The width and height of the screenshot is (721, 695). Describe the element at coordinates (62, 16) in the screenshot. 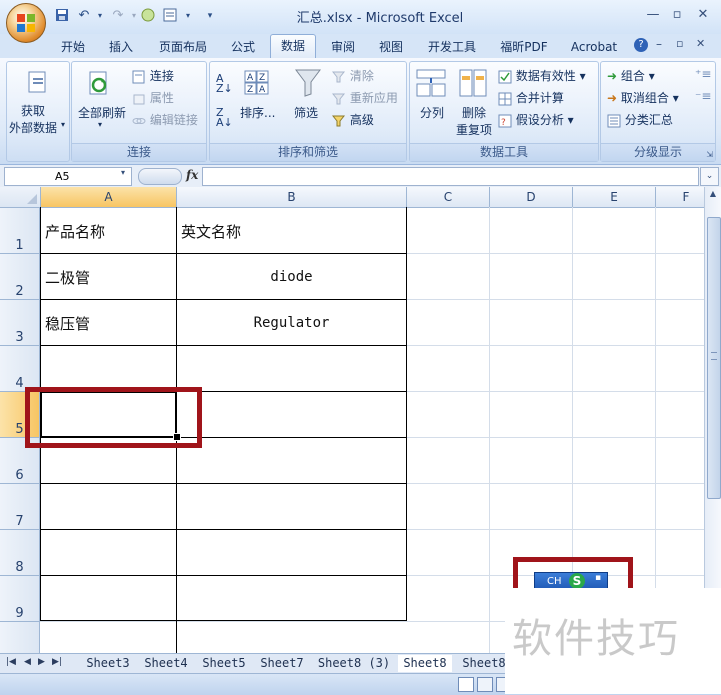

I see `save-icon` at that location.